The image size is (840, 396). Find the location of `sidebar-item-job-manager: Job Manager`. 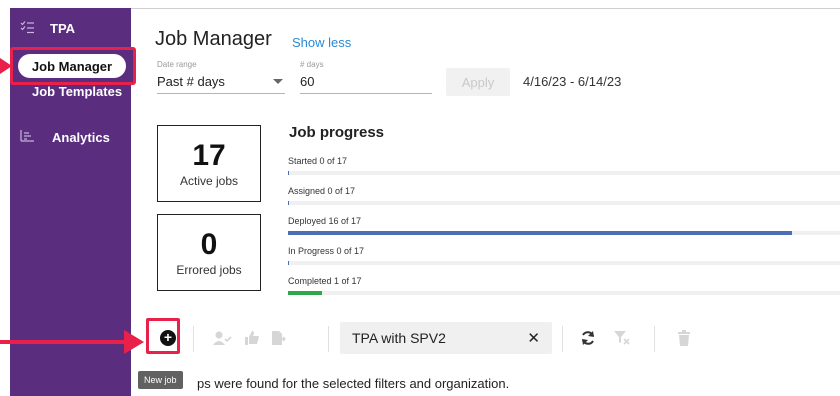

sidebar-item-job-manager: Job Manager is located at coordinates (73, 66).